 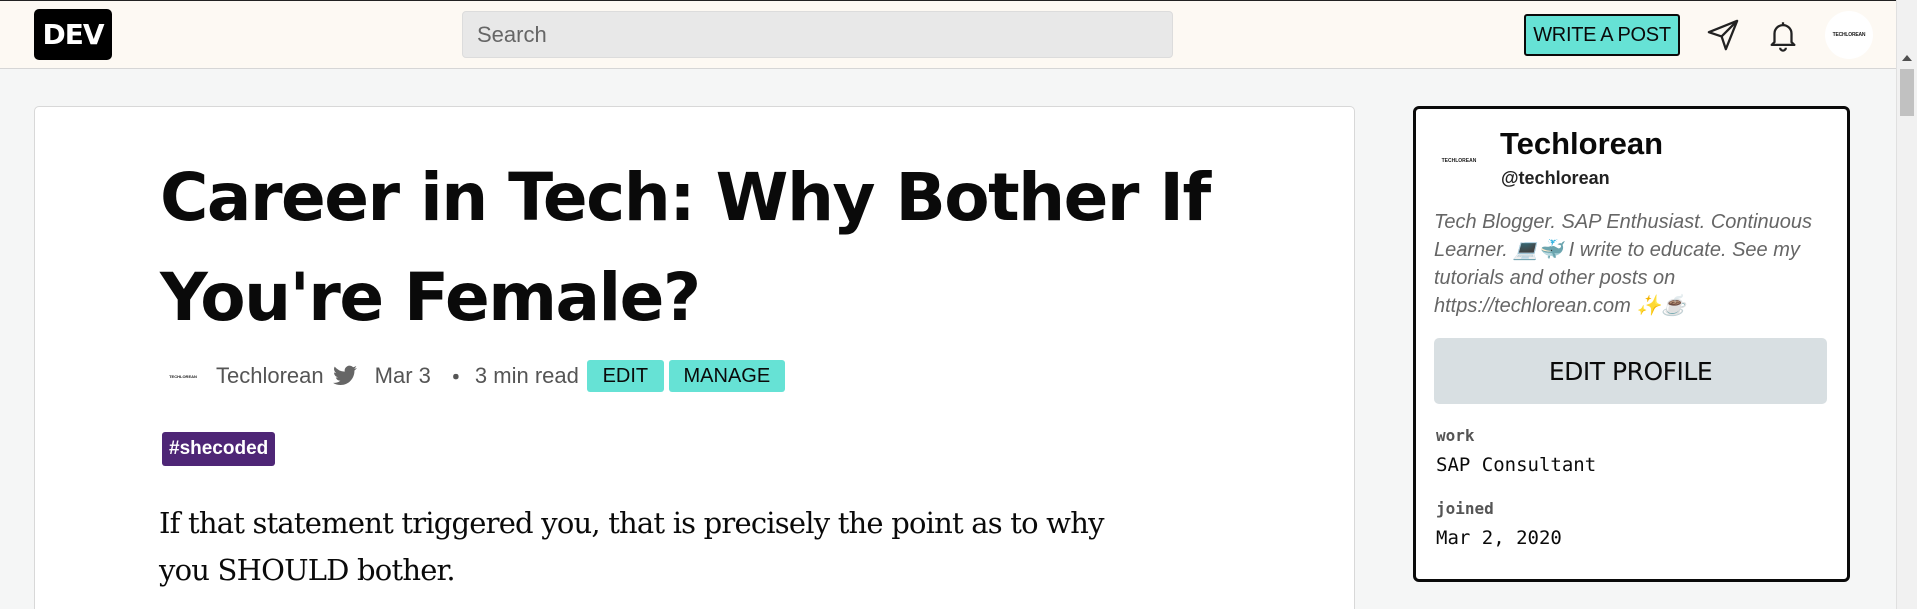 I want to click on edit-profile-button: EDIT PROFILE, so click(x=1630, y=371).